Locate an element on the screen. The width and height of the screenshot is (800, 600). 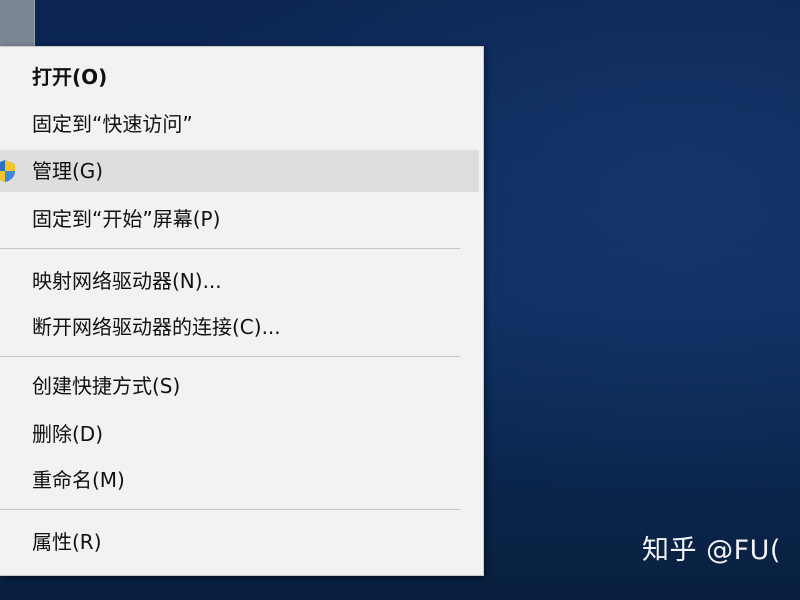
menu-item-label: 属性(R) is located at coordinates (67, 542).